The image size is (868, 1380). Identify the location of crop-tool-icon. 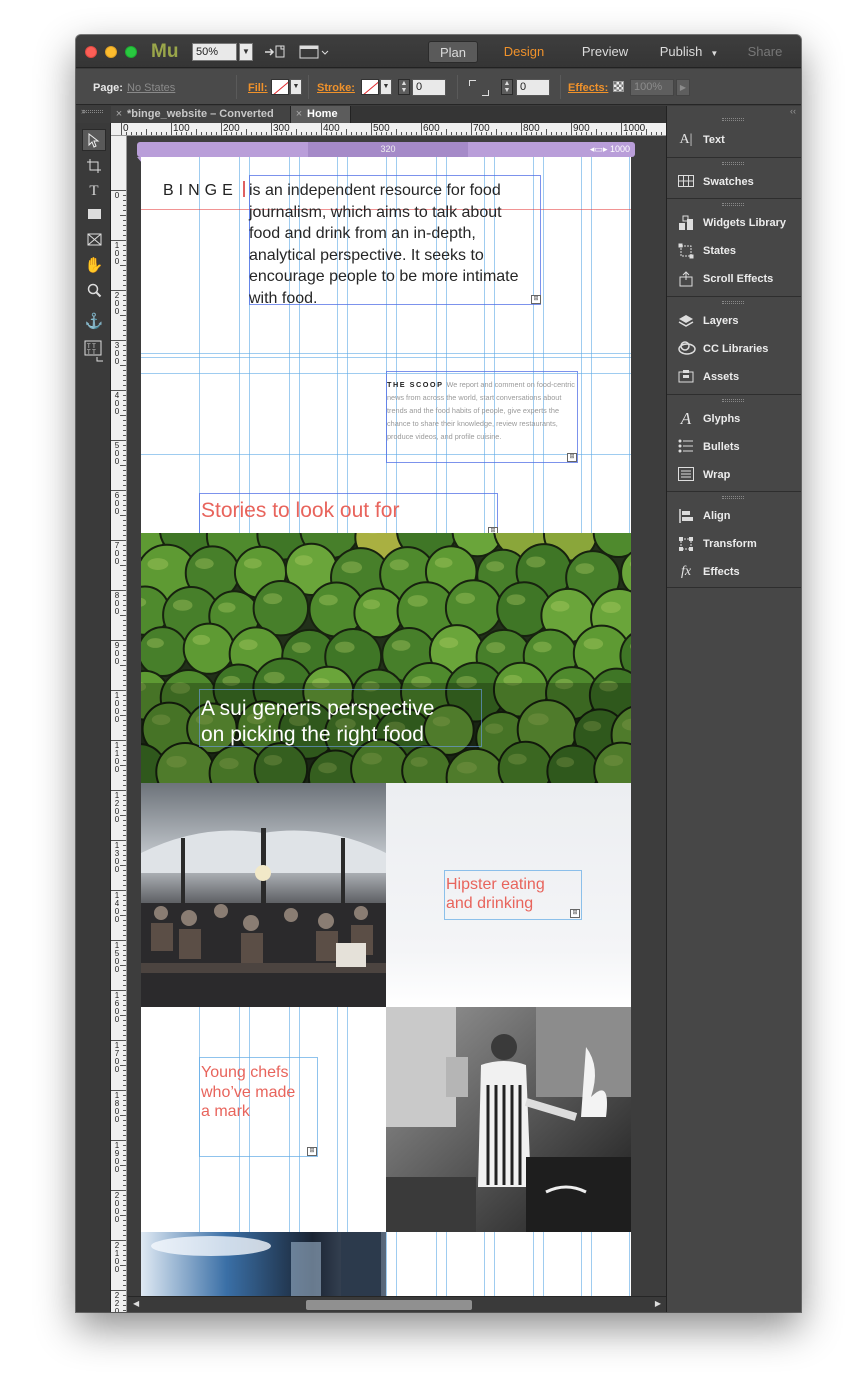
(94, 166).